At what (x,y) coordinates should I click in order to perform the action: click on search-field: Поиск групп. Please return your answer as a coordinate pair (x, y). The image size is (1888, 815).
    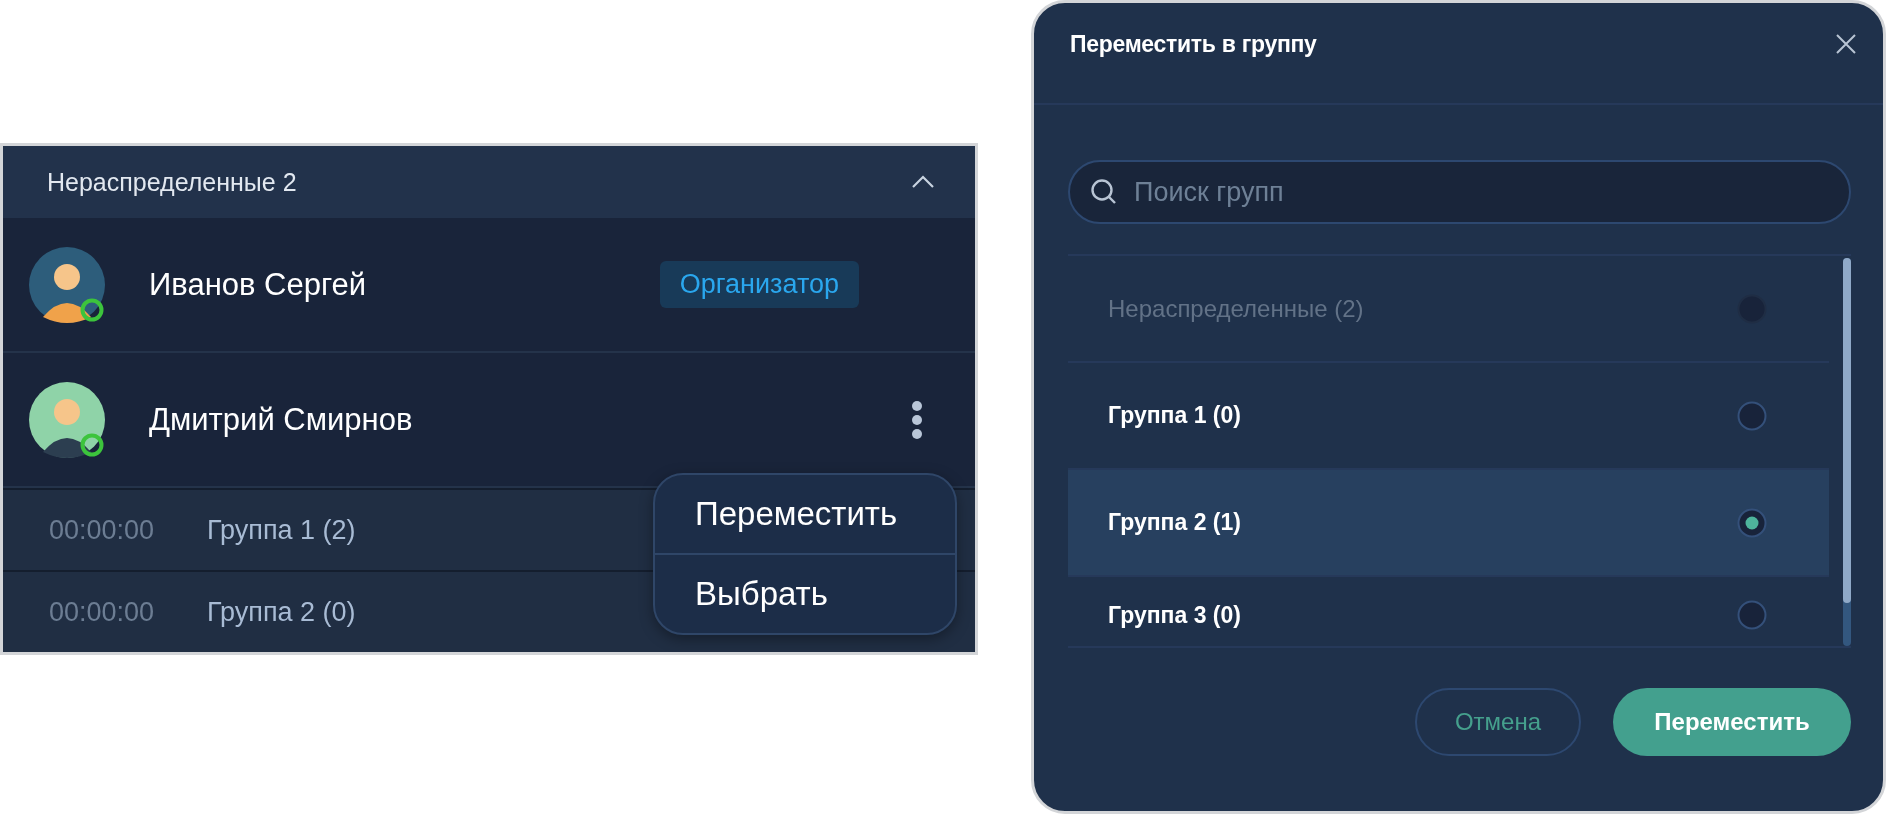
    Looking at the image, I should click on (1459, 192).